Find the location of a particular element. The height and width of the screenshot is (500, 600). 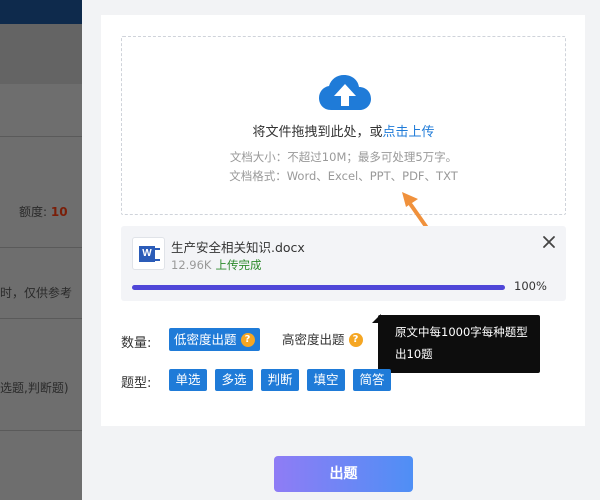

quantity-label: 数量: is located at coordinates (136, 343).